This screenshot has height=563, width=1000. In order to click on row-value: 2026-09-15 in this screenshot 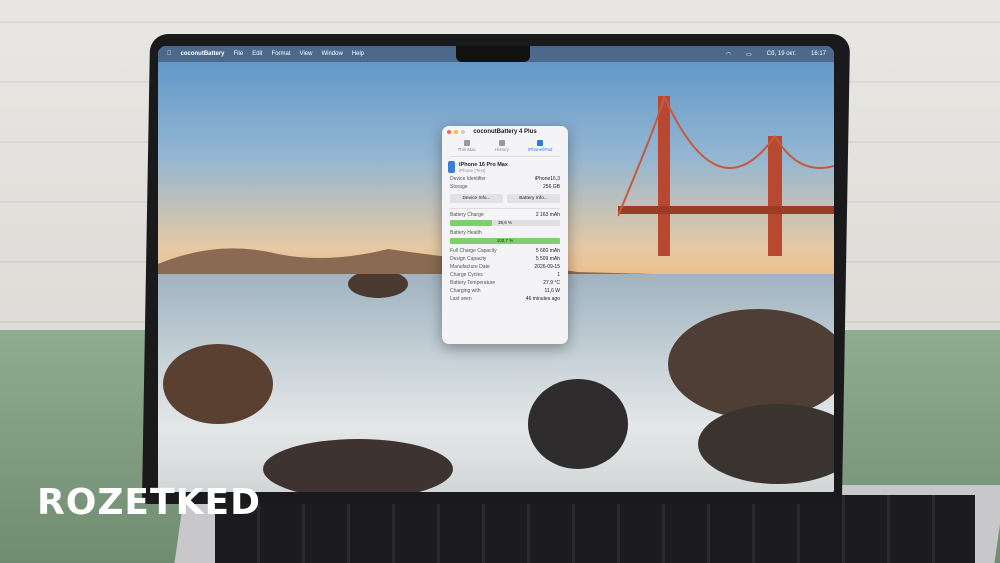, I will do `click(547, 267)`.